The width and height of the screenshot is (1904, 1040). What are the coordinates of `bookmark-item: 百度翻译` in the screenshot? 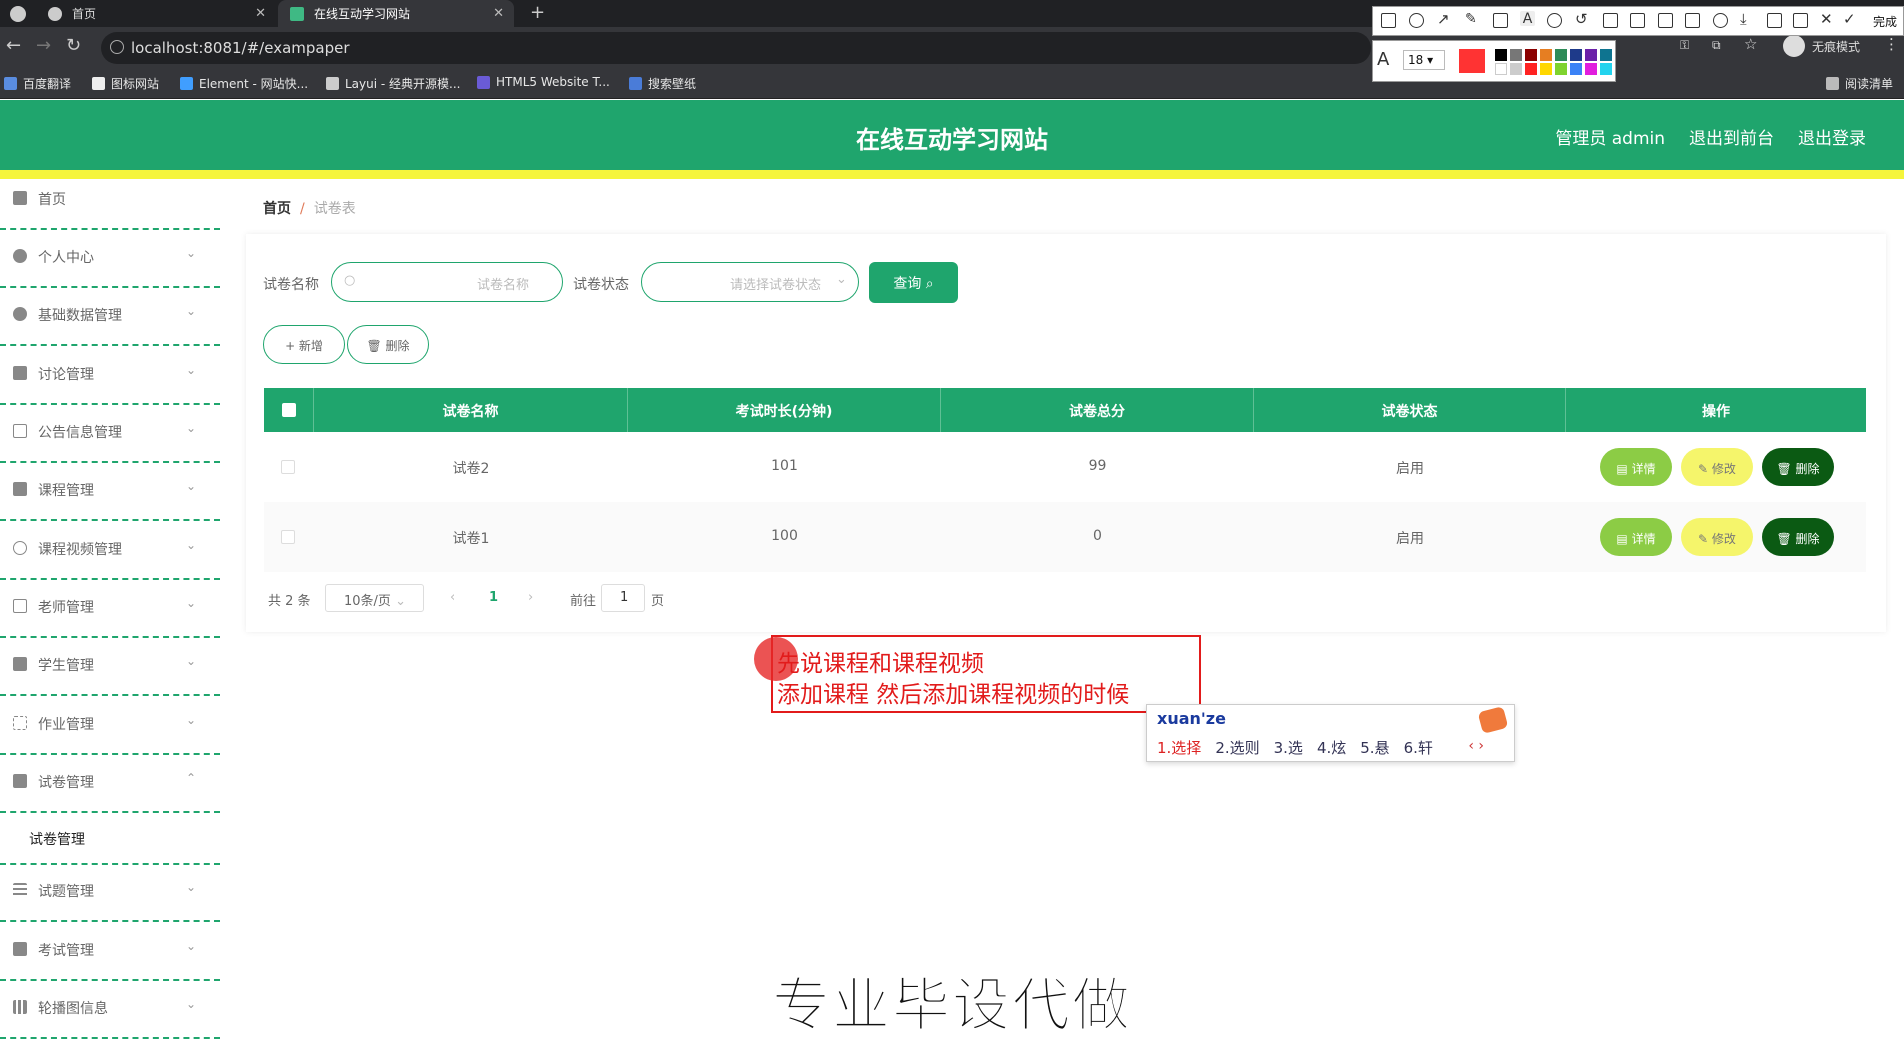 It's located at (37, 83).